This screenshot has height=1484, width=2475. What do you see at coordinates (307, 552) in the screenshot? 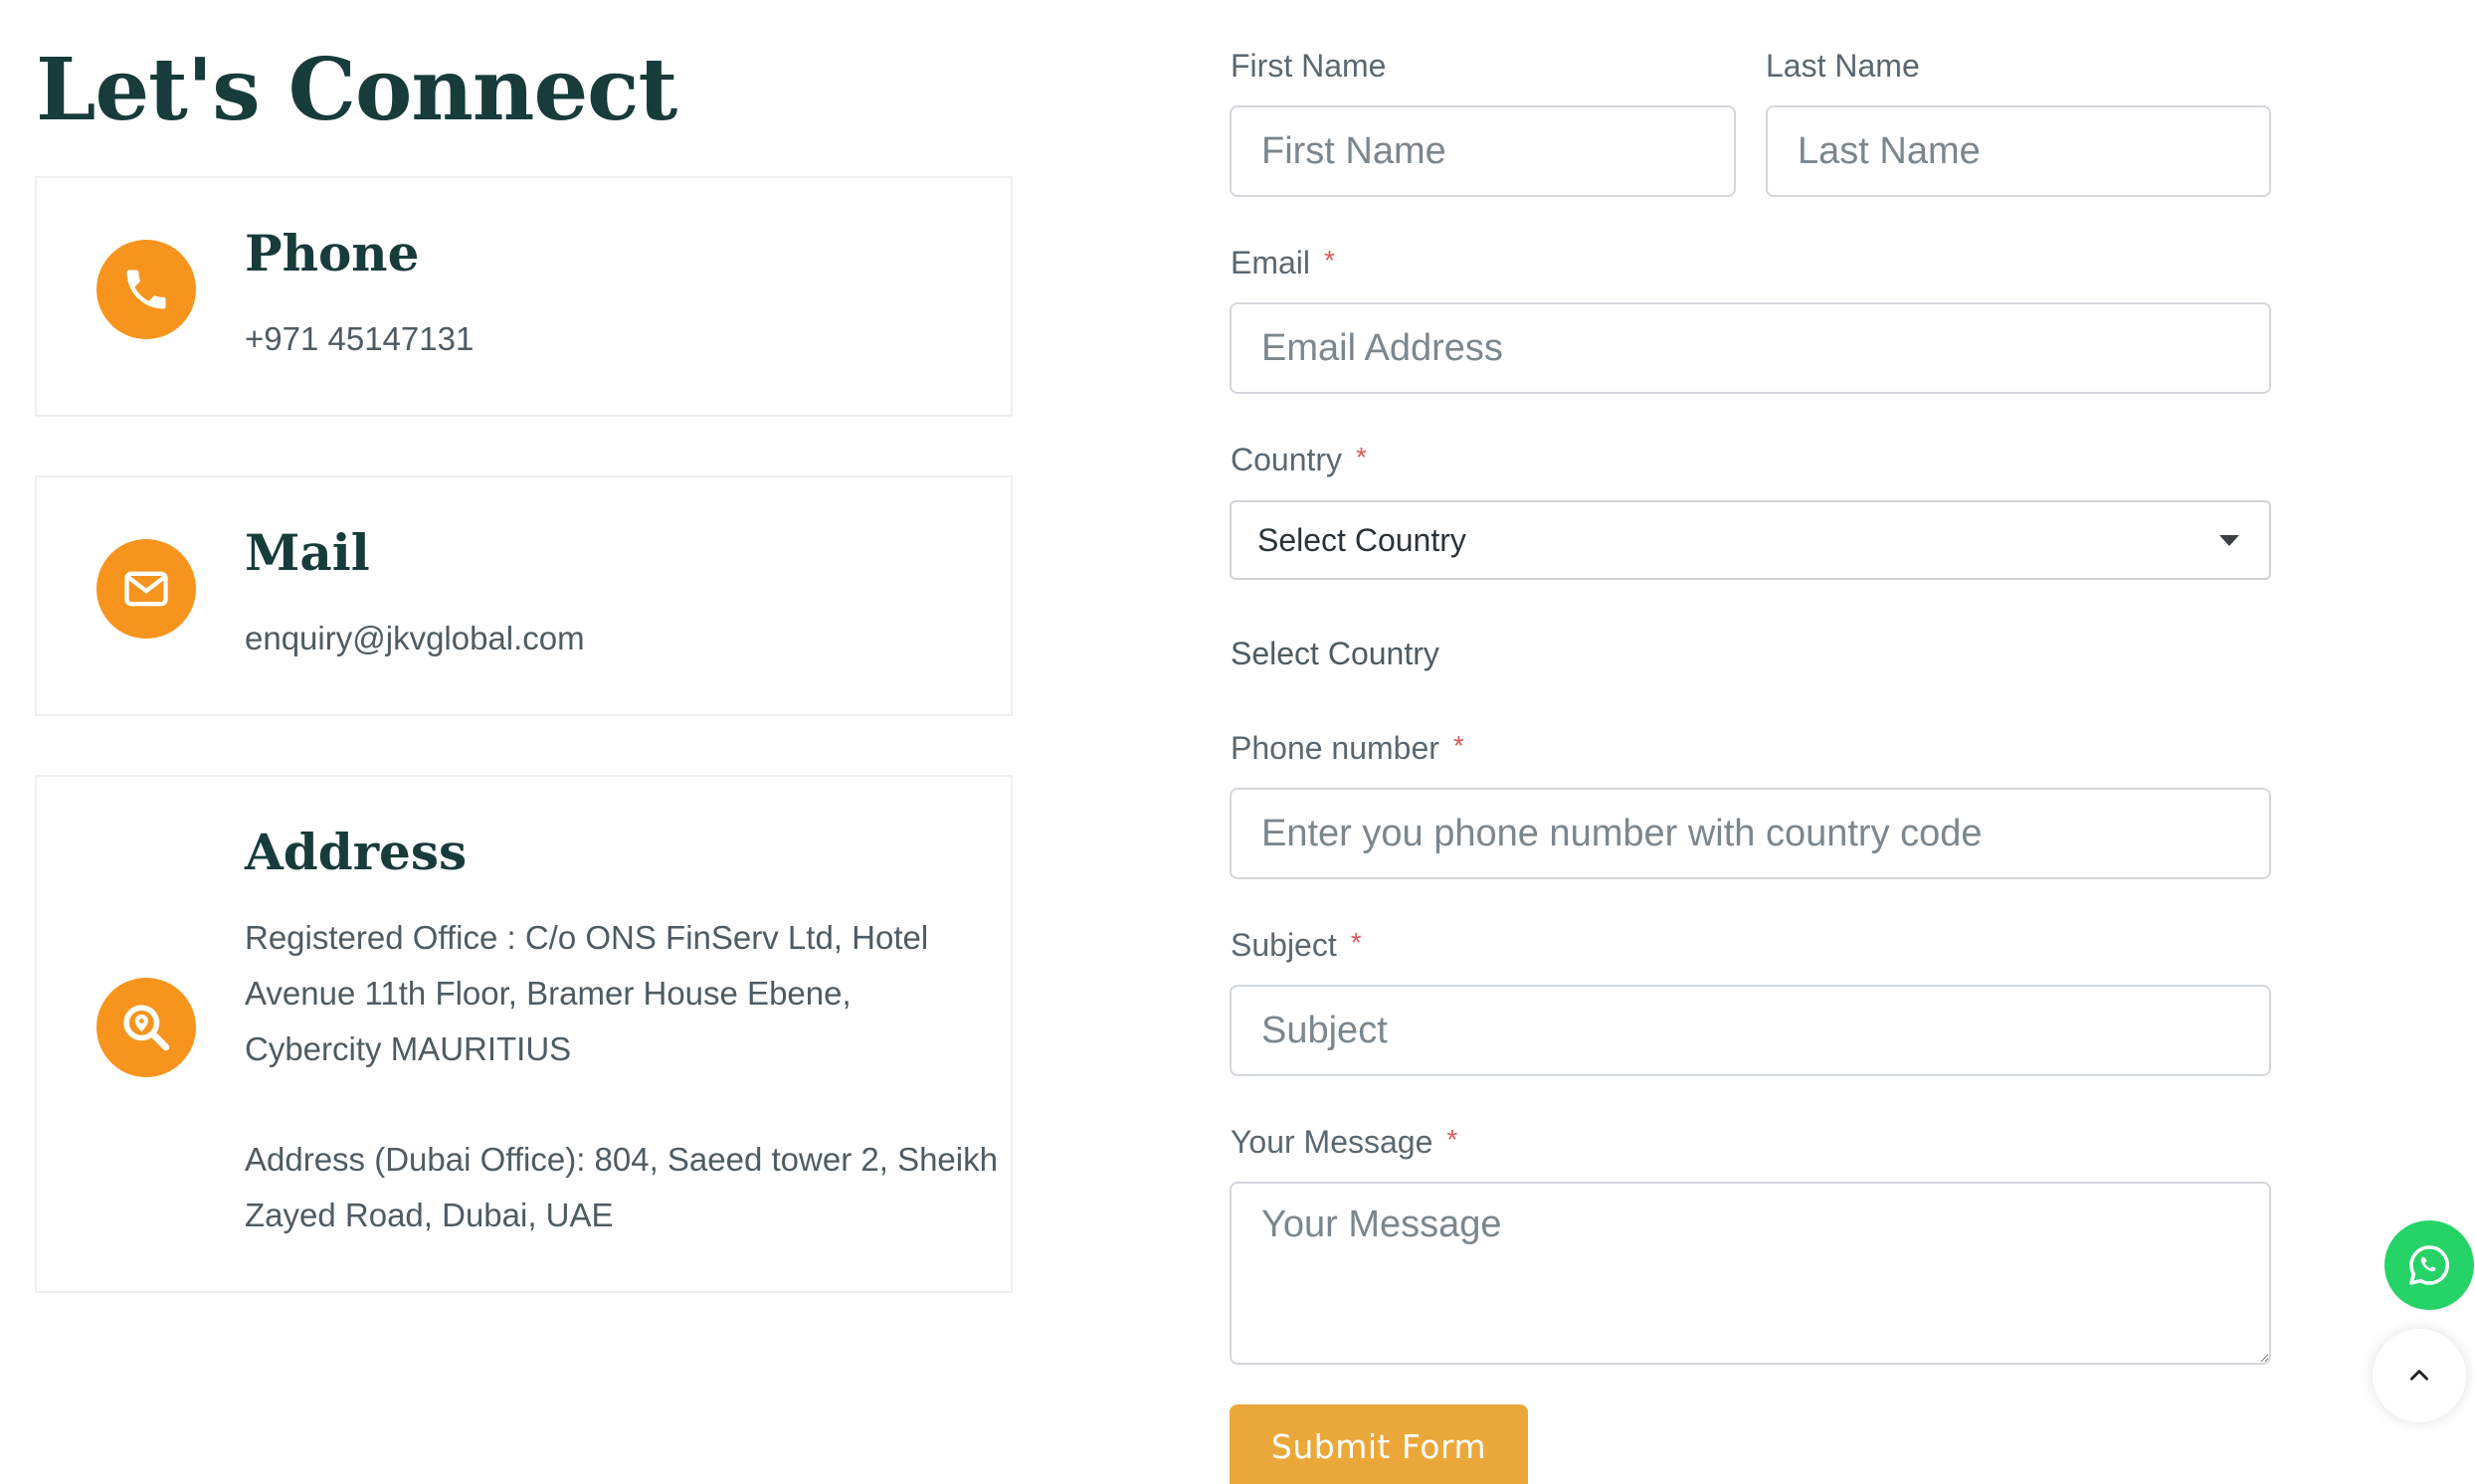
I see `mail-title: Mail` at bounding box center [307, 552].